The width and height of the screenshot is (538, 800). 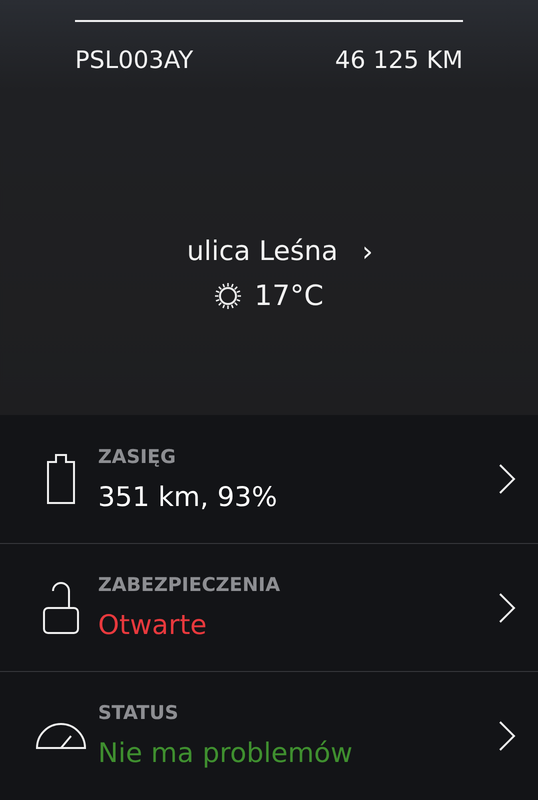 What do you see at coordinates (289, 295) in the screenshot?
I see `temperature: 17°C` at bounding box center [289, 295].